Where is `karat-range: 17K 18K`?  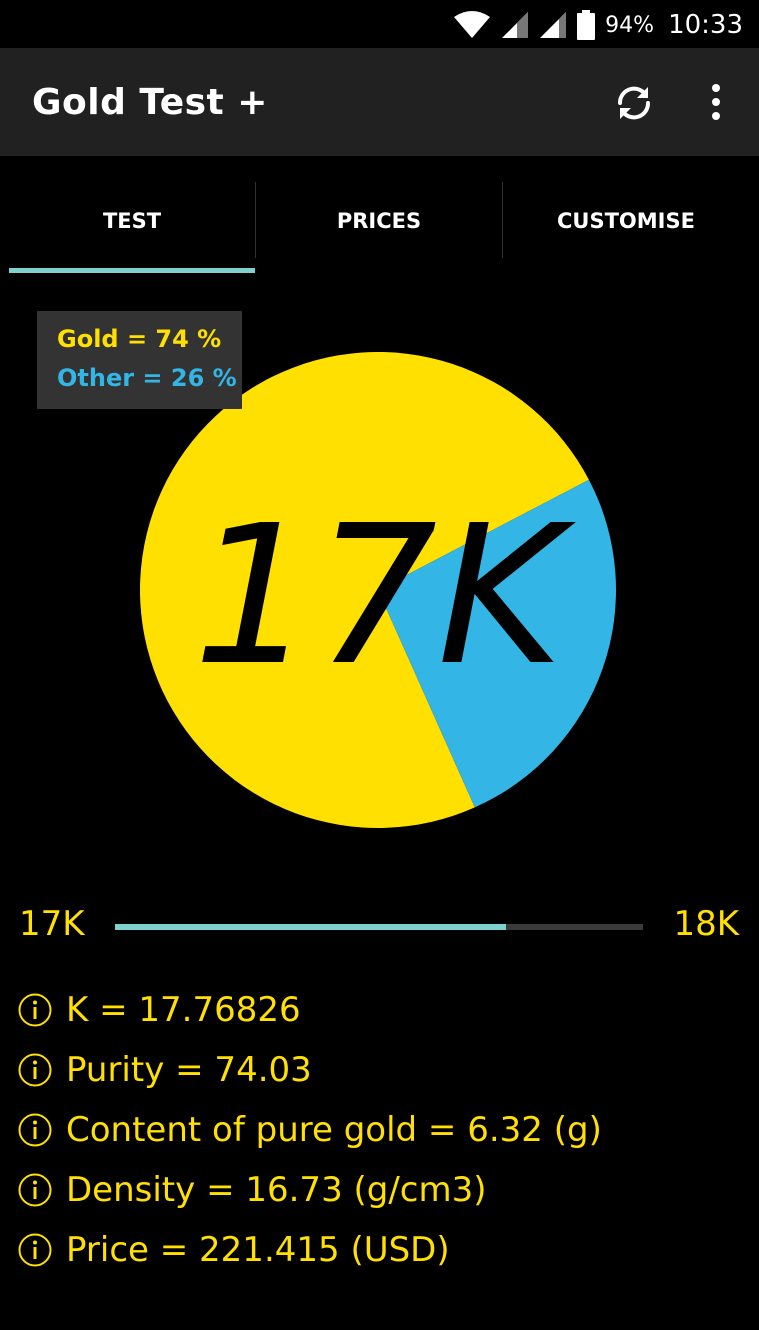 karat-range: 17K 18K is located at coordinates (379, 926).